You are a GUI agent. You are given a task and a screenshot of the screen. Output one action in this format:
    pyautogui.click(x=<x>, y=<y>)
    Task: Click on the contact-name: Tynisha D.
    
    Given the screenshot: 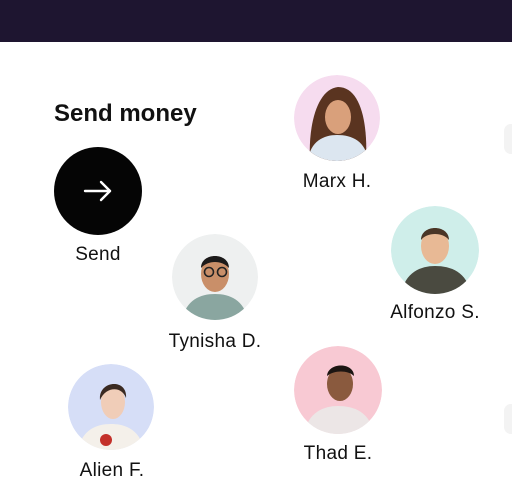 What is the action you would take?
    pyautogui.click(x=215, y=341)
    